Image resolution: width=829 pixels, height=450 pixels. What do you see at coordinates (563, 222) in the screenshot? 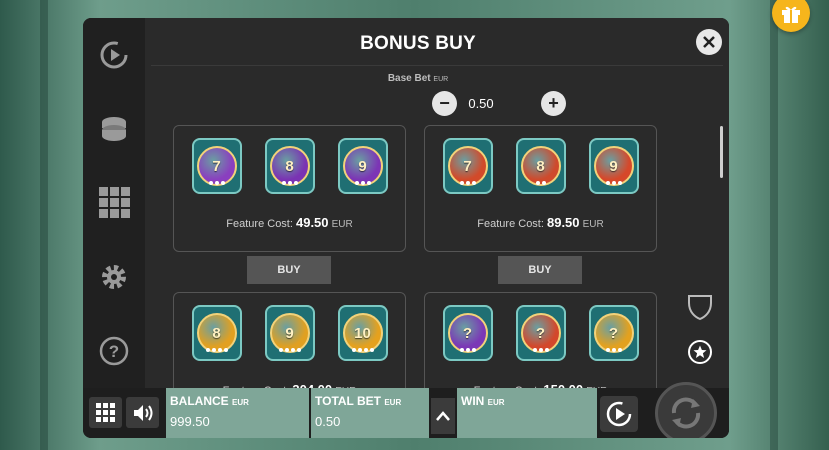
I see `feature-cost-value: 89.50` at bounding box center [563, 222].